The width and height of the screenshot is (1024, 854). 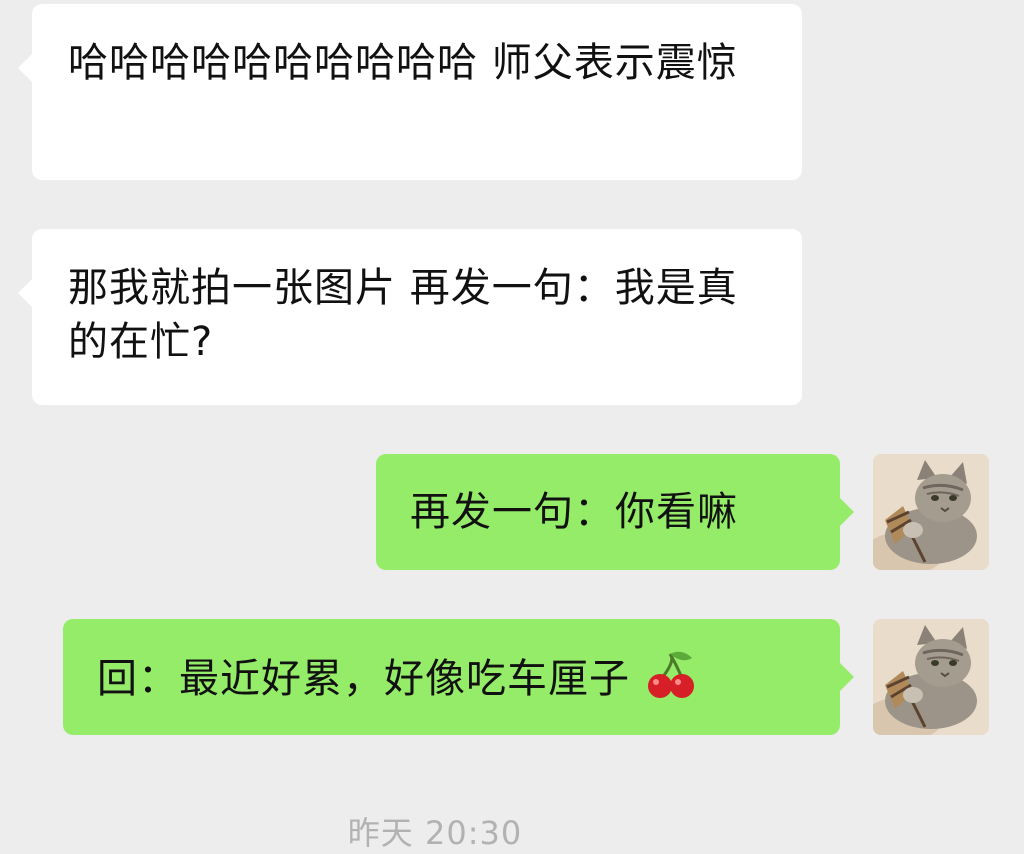 I want to click on timestamp: 昨天 20:30, so click(x=435, y=833).